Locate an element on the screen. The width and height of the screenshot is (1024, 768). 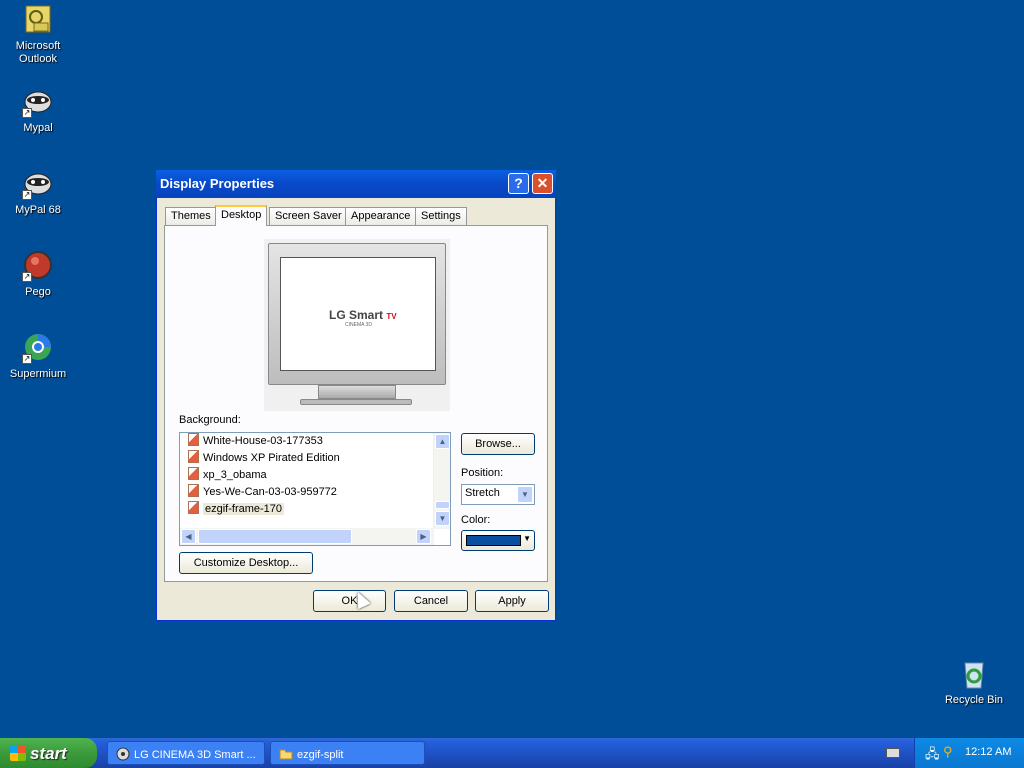
list-item-label: White-House-03-177353 is located at coordinates (263, 441).